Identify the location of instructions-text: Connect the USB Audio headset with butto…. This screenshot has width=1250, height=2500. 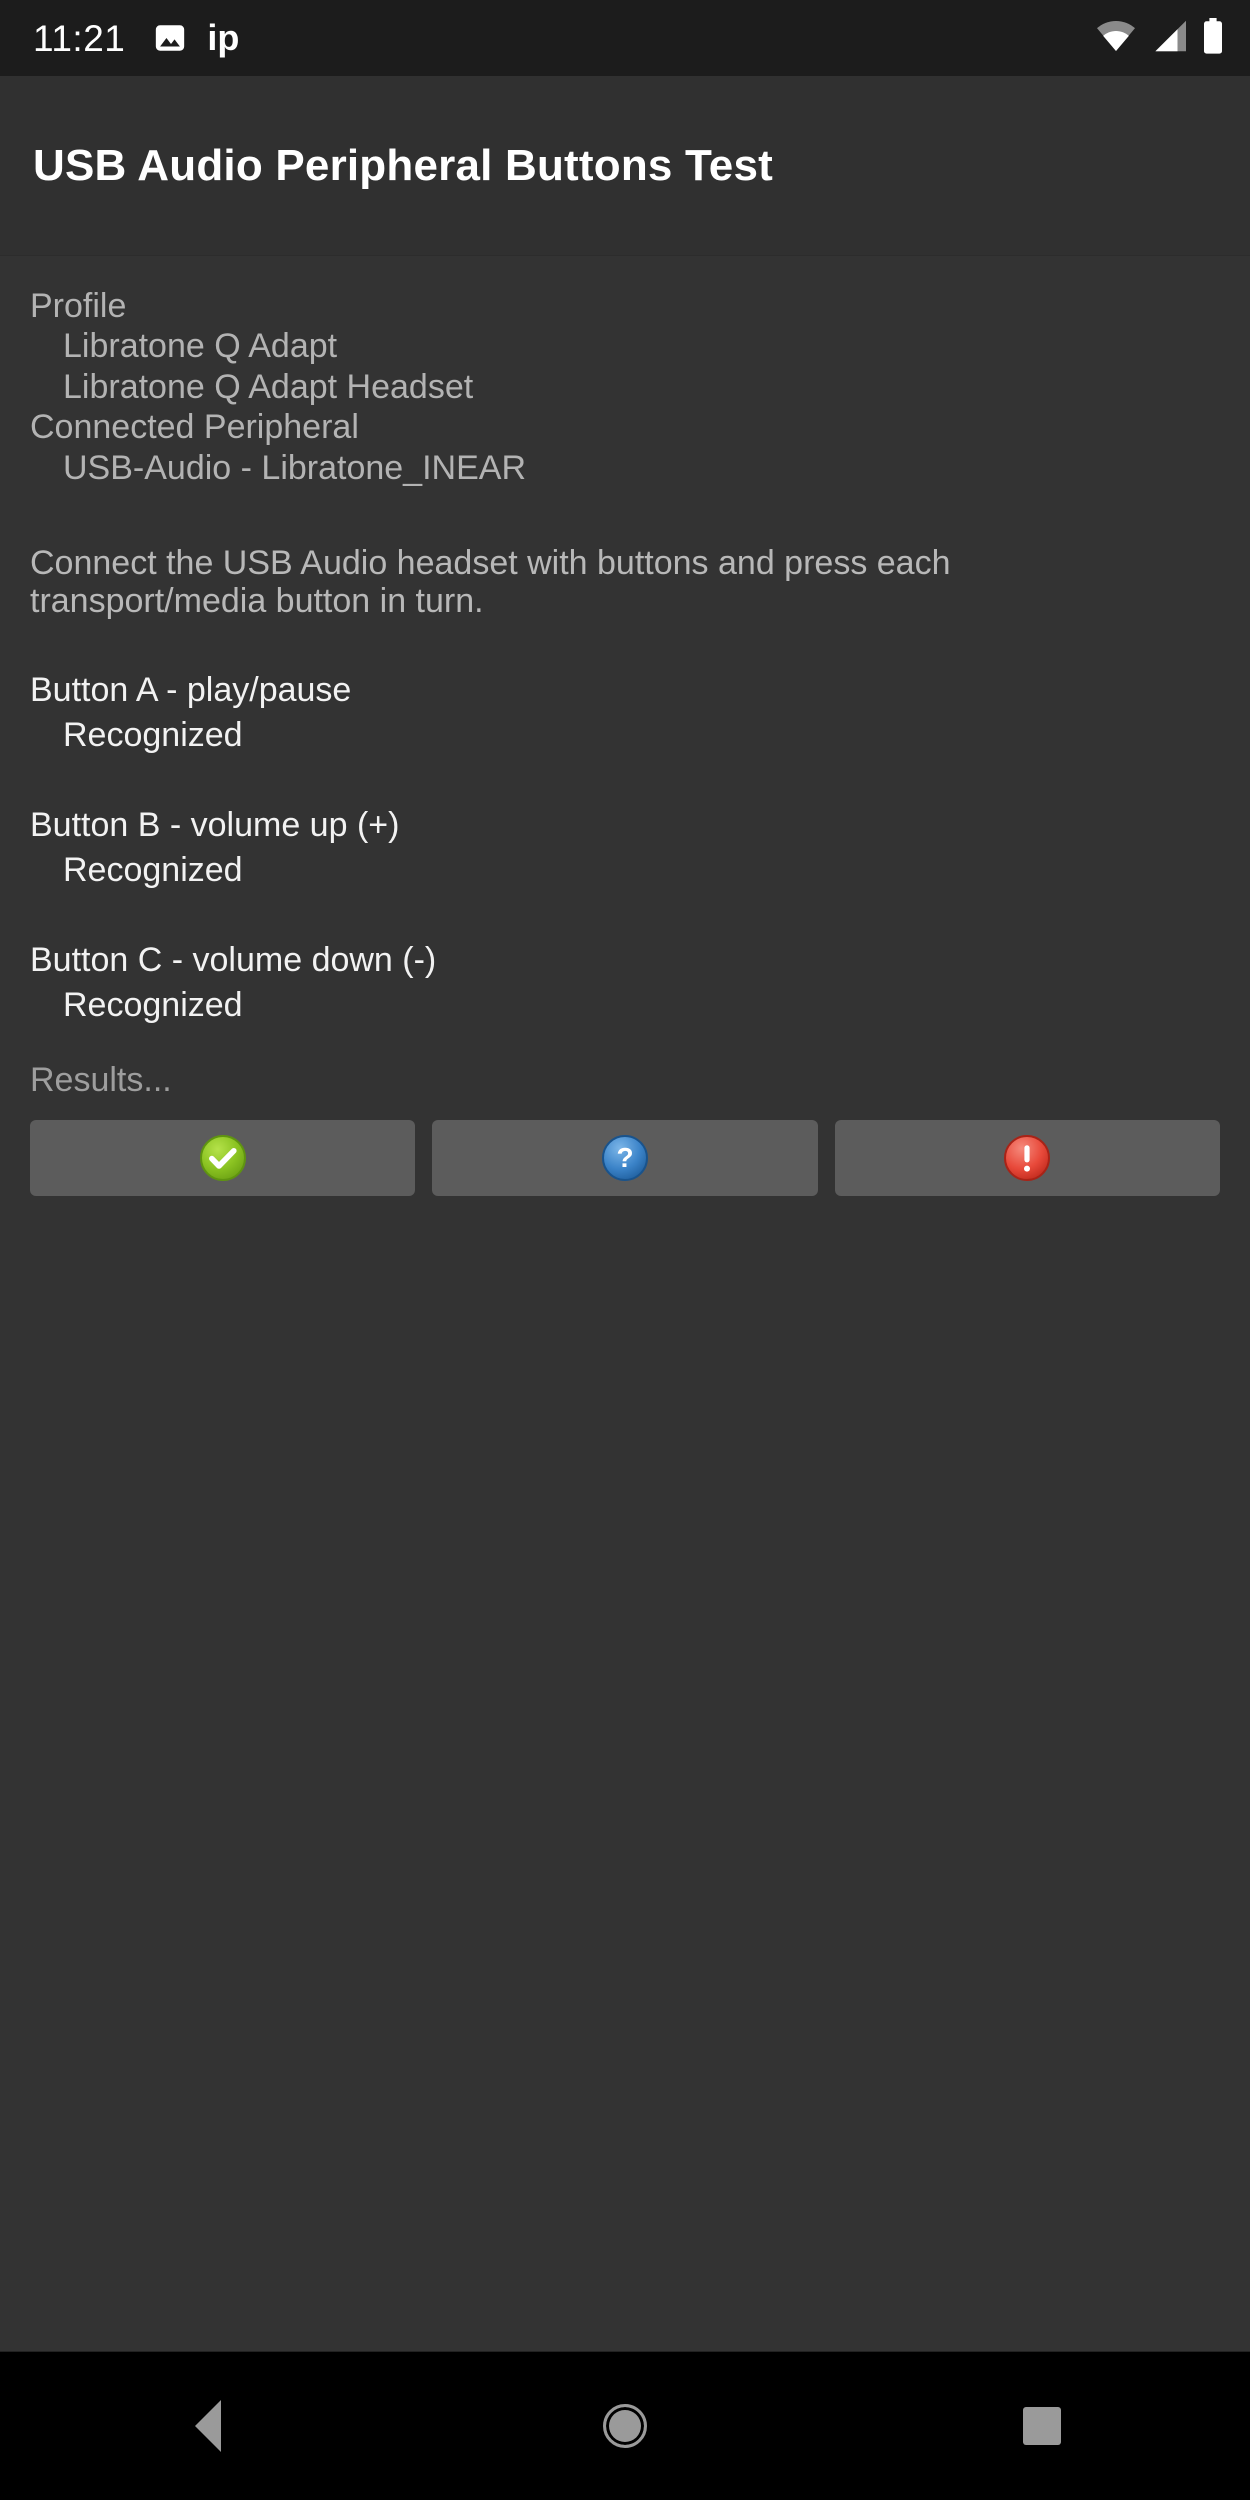
(490, 581).